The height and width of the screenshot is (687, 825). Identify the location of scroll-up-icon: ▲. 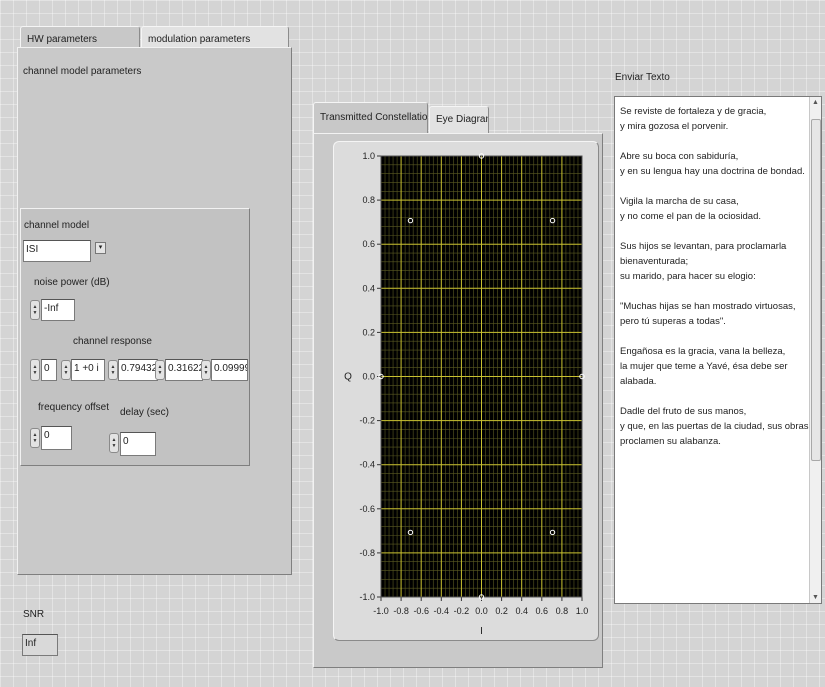
(815, 102).